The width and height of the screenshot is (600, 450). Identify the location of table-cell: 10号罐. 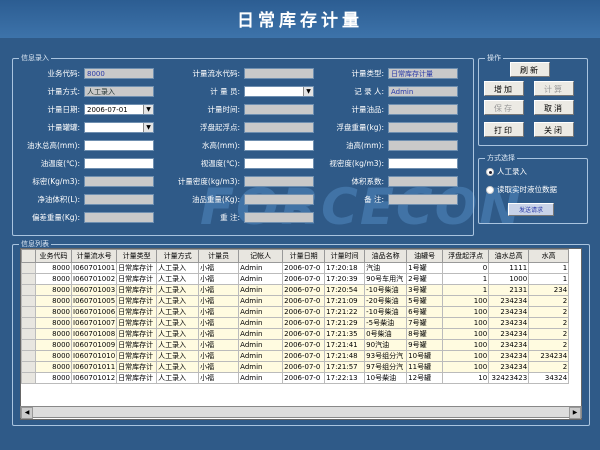
(425, 356).